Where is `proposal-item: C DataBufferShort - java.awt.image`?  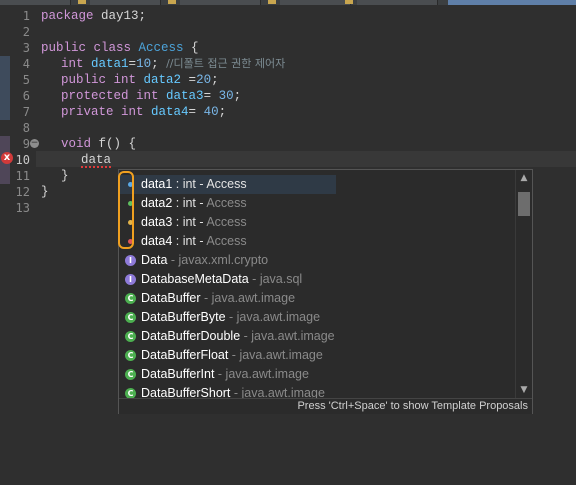 proposal-item: C DataBufferShort - java.awt.image is located at coordinates (317, 391).